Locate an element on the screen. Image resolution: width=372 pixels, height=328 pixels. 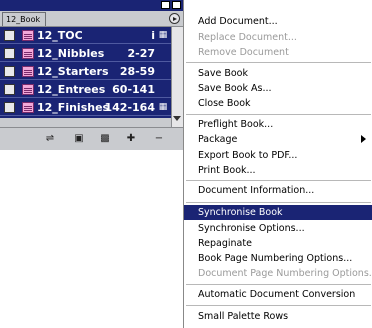
document-name: 12_Finishes is located at coordinates (73, 107).